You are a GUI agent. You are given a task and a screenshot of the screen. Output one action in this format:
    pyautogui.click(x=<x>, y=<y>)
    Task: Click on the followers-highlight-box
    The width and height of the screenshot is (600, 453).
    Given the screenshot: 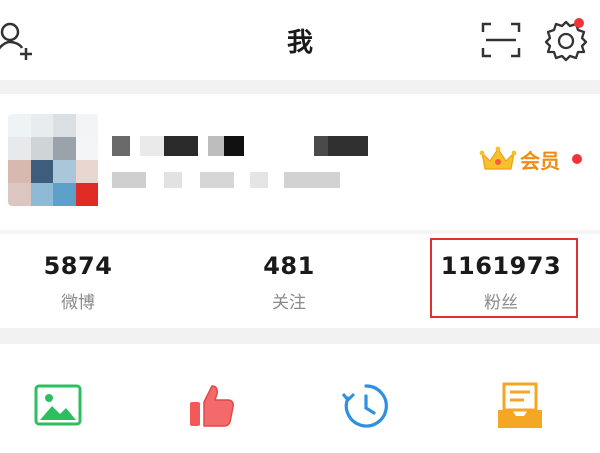 What is the action you would take?
    pyautogui.click(x=504, y=278)
    